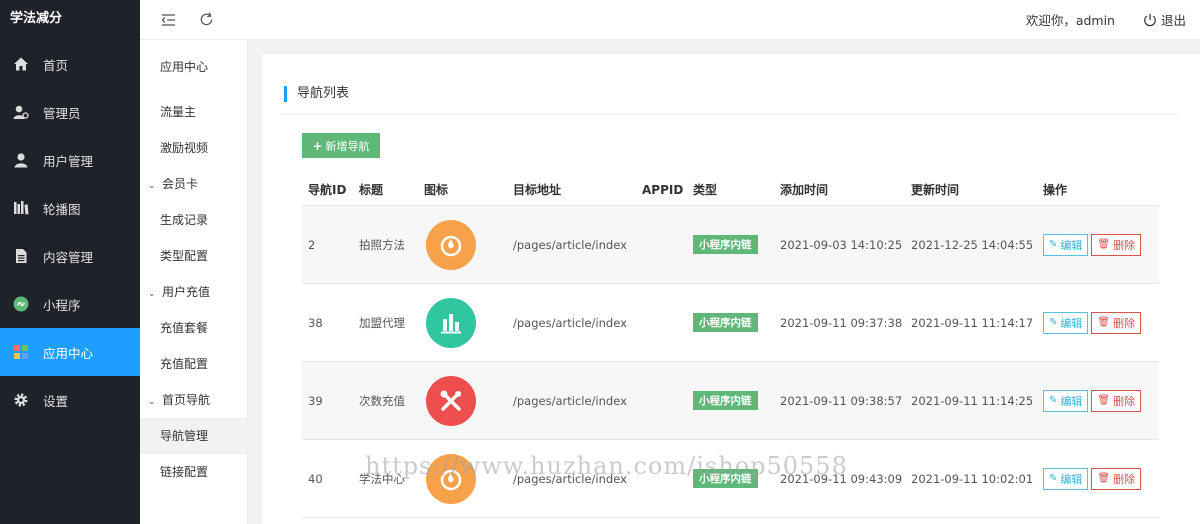 The image size is (1200, 524). I want to click on subnav-item-recharge-pkg: 充值套餐, so click(193, 328).